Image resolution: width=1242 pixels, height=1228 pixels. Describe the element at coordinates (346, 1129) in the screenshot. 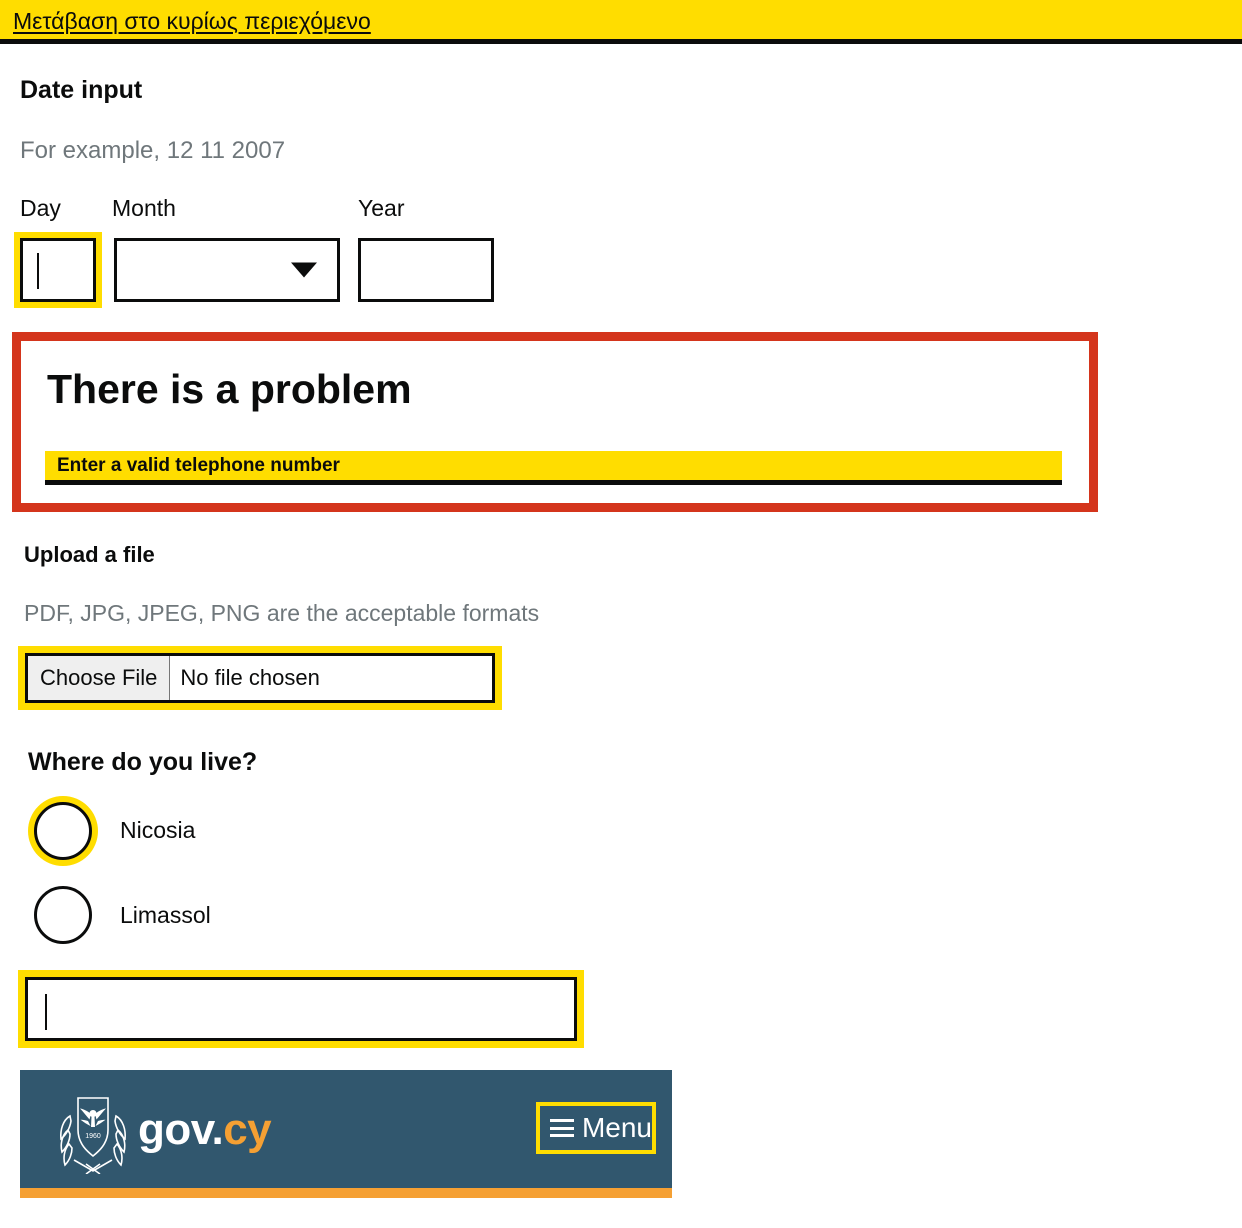

I see `gov-cy-header: 1960 gov.cy Menu` at that location.